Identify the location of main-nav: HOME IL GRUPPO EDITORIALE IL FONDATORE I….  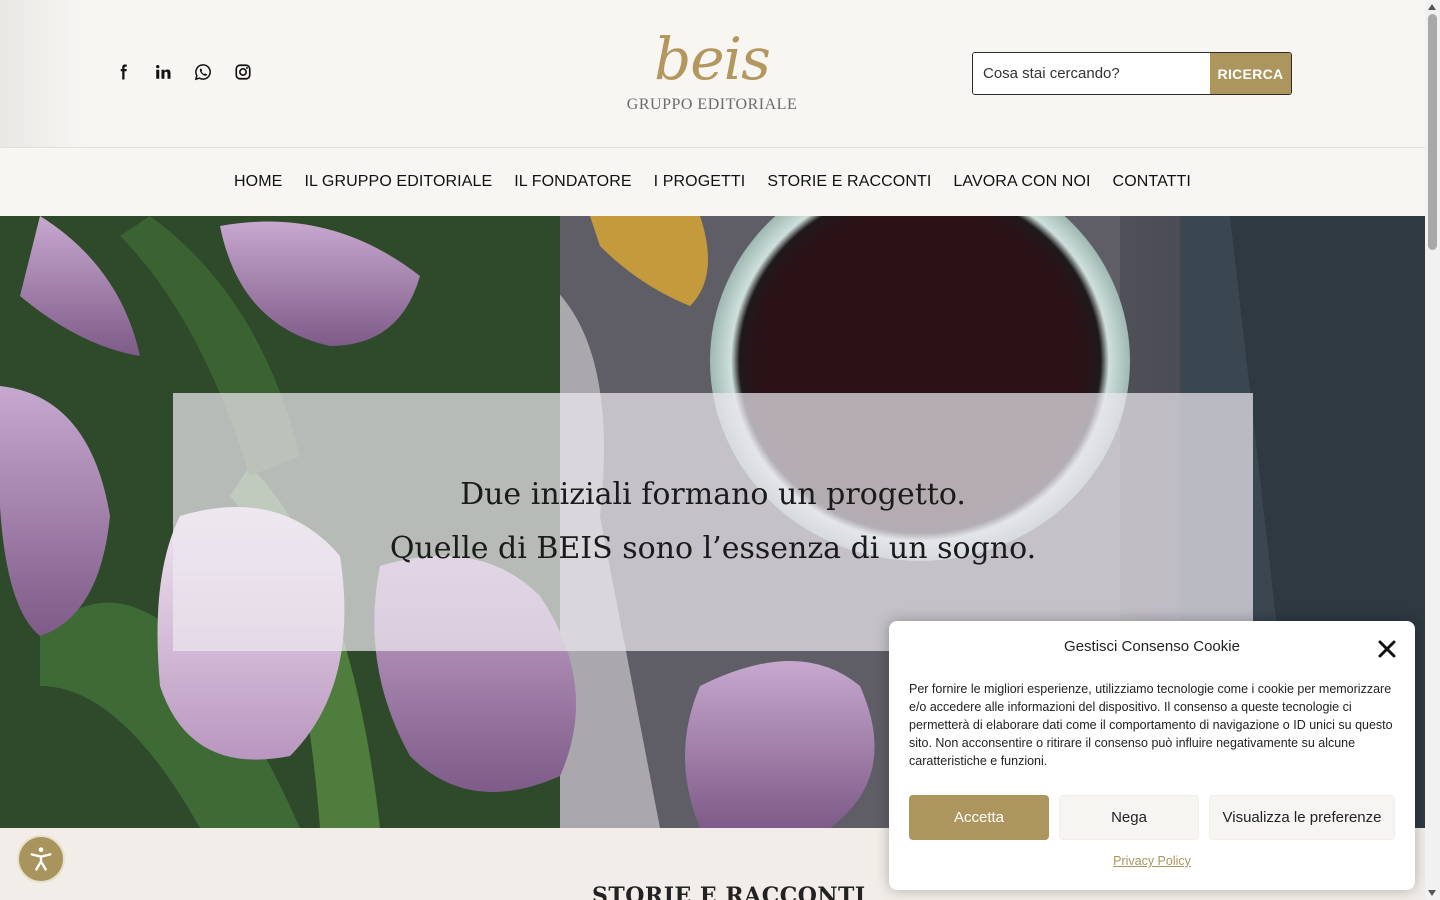
(712, 182).